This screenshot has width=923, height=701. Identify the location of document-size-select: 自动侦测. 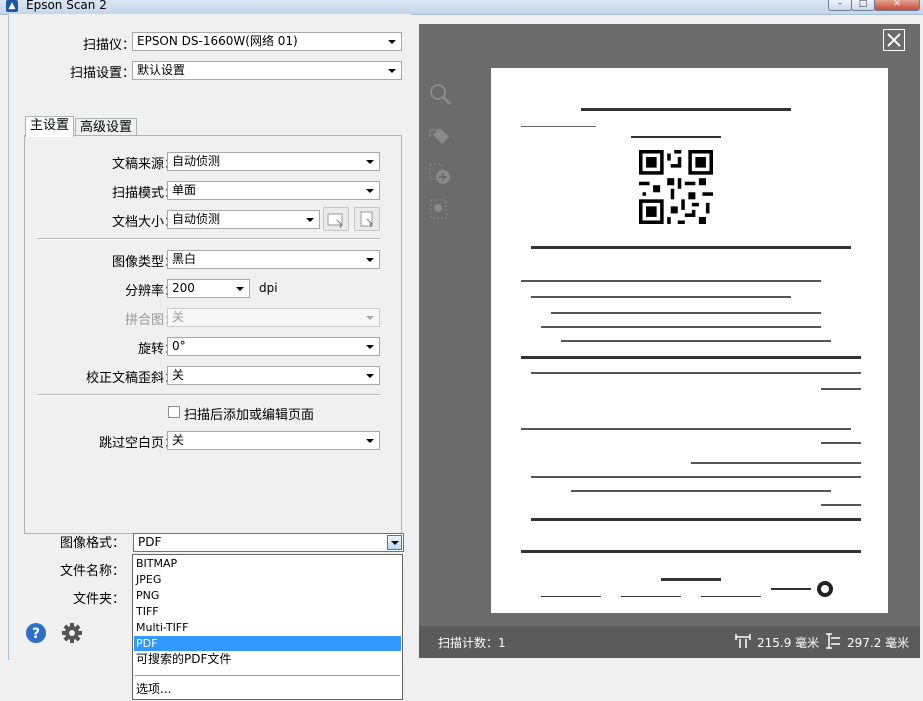
(243, 219).